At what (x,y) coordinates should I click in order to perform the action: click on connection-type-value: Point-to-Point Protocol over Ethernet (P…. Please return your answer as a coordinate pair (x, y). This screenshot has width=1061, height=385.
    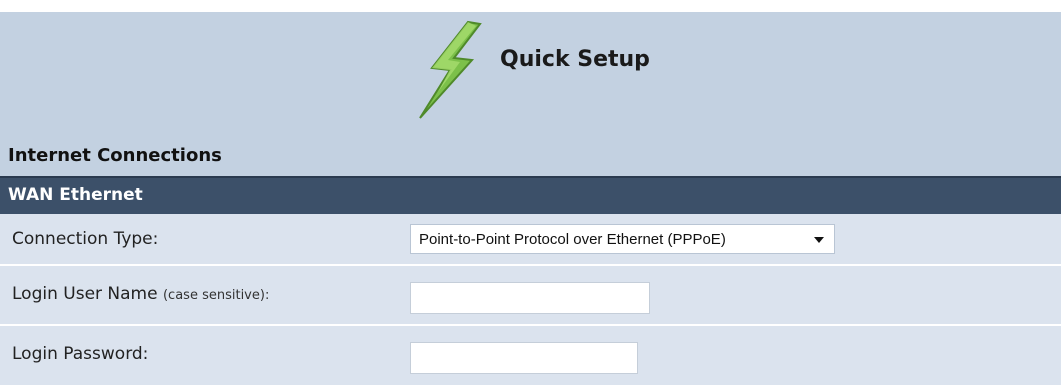
    Looking at the image, I should click on (572, 239).